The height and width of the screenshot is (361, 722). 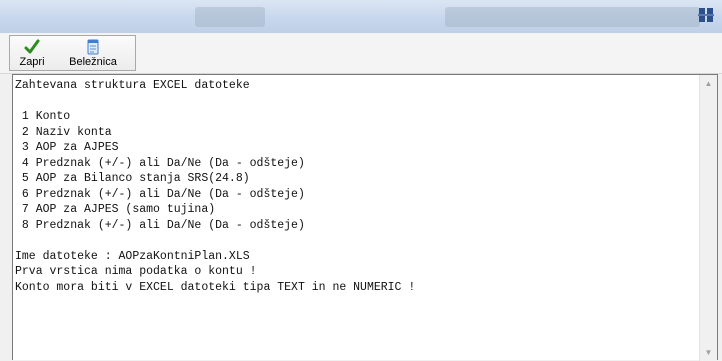 I want to click on close-button: Zapri, so click(x=32, y=53).